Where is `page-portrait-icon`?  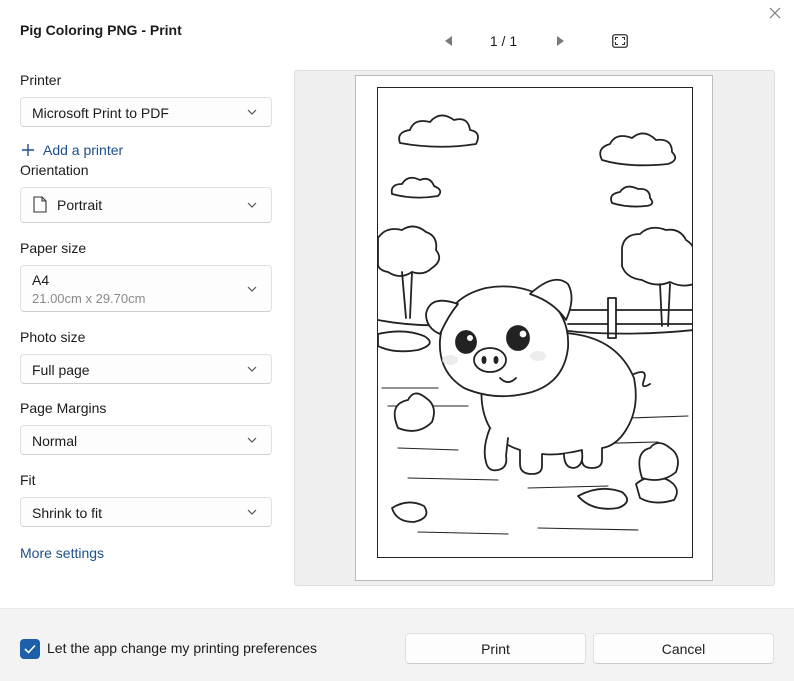 page-portrait-icon is located at coordinates (40, 204).